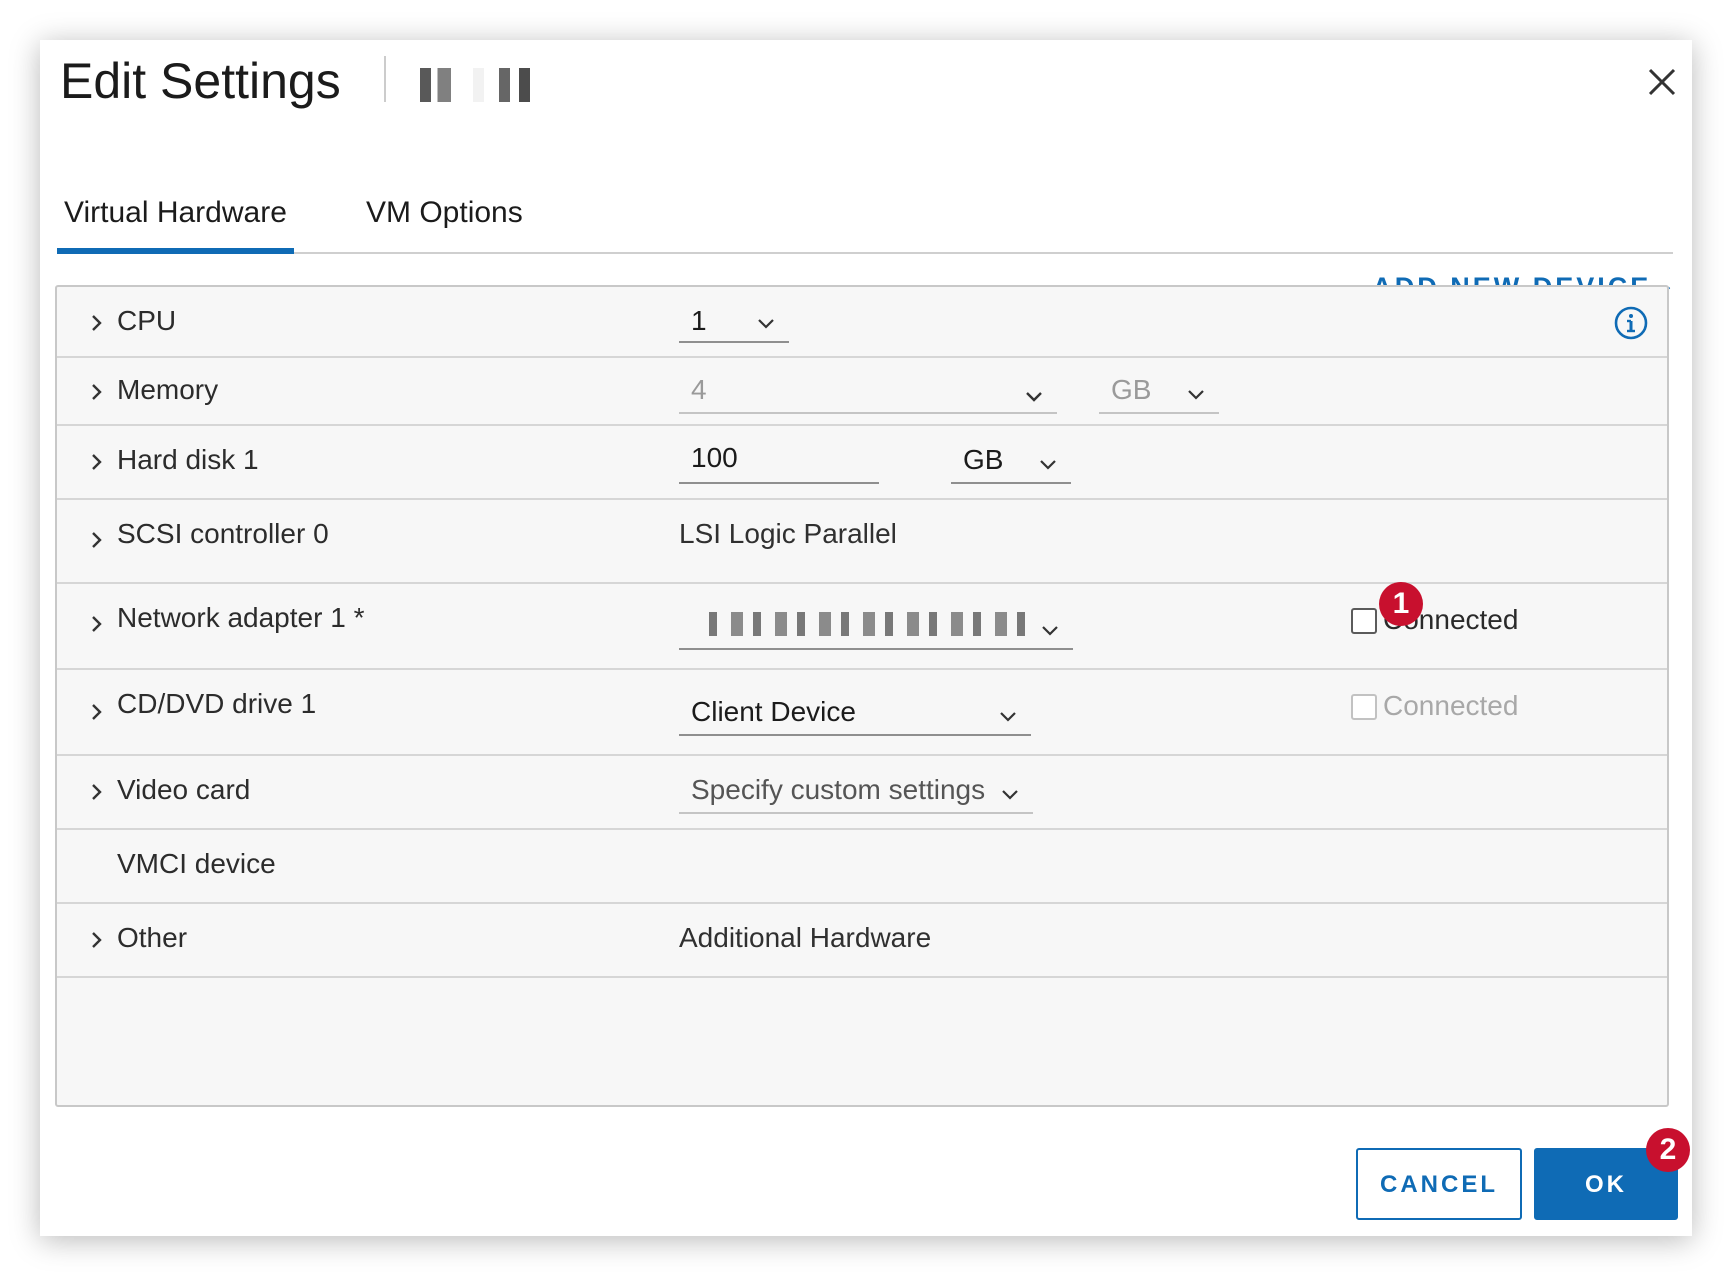  What do you see at coordinates (152, 937) in the screenshot?
I see `row-label: Other` at bounding box center [152, 937].